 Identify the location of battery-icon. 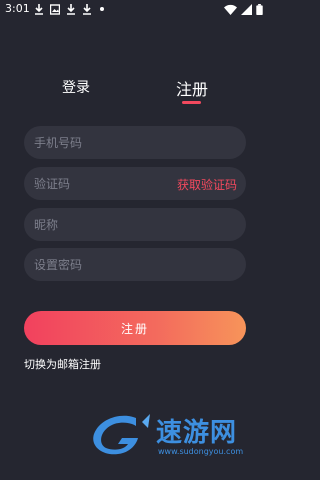
(259, 9).